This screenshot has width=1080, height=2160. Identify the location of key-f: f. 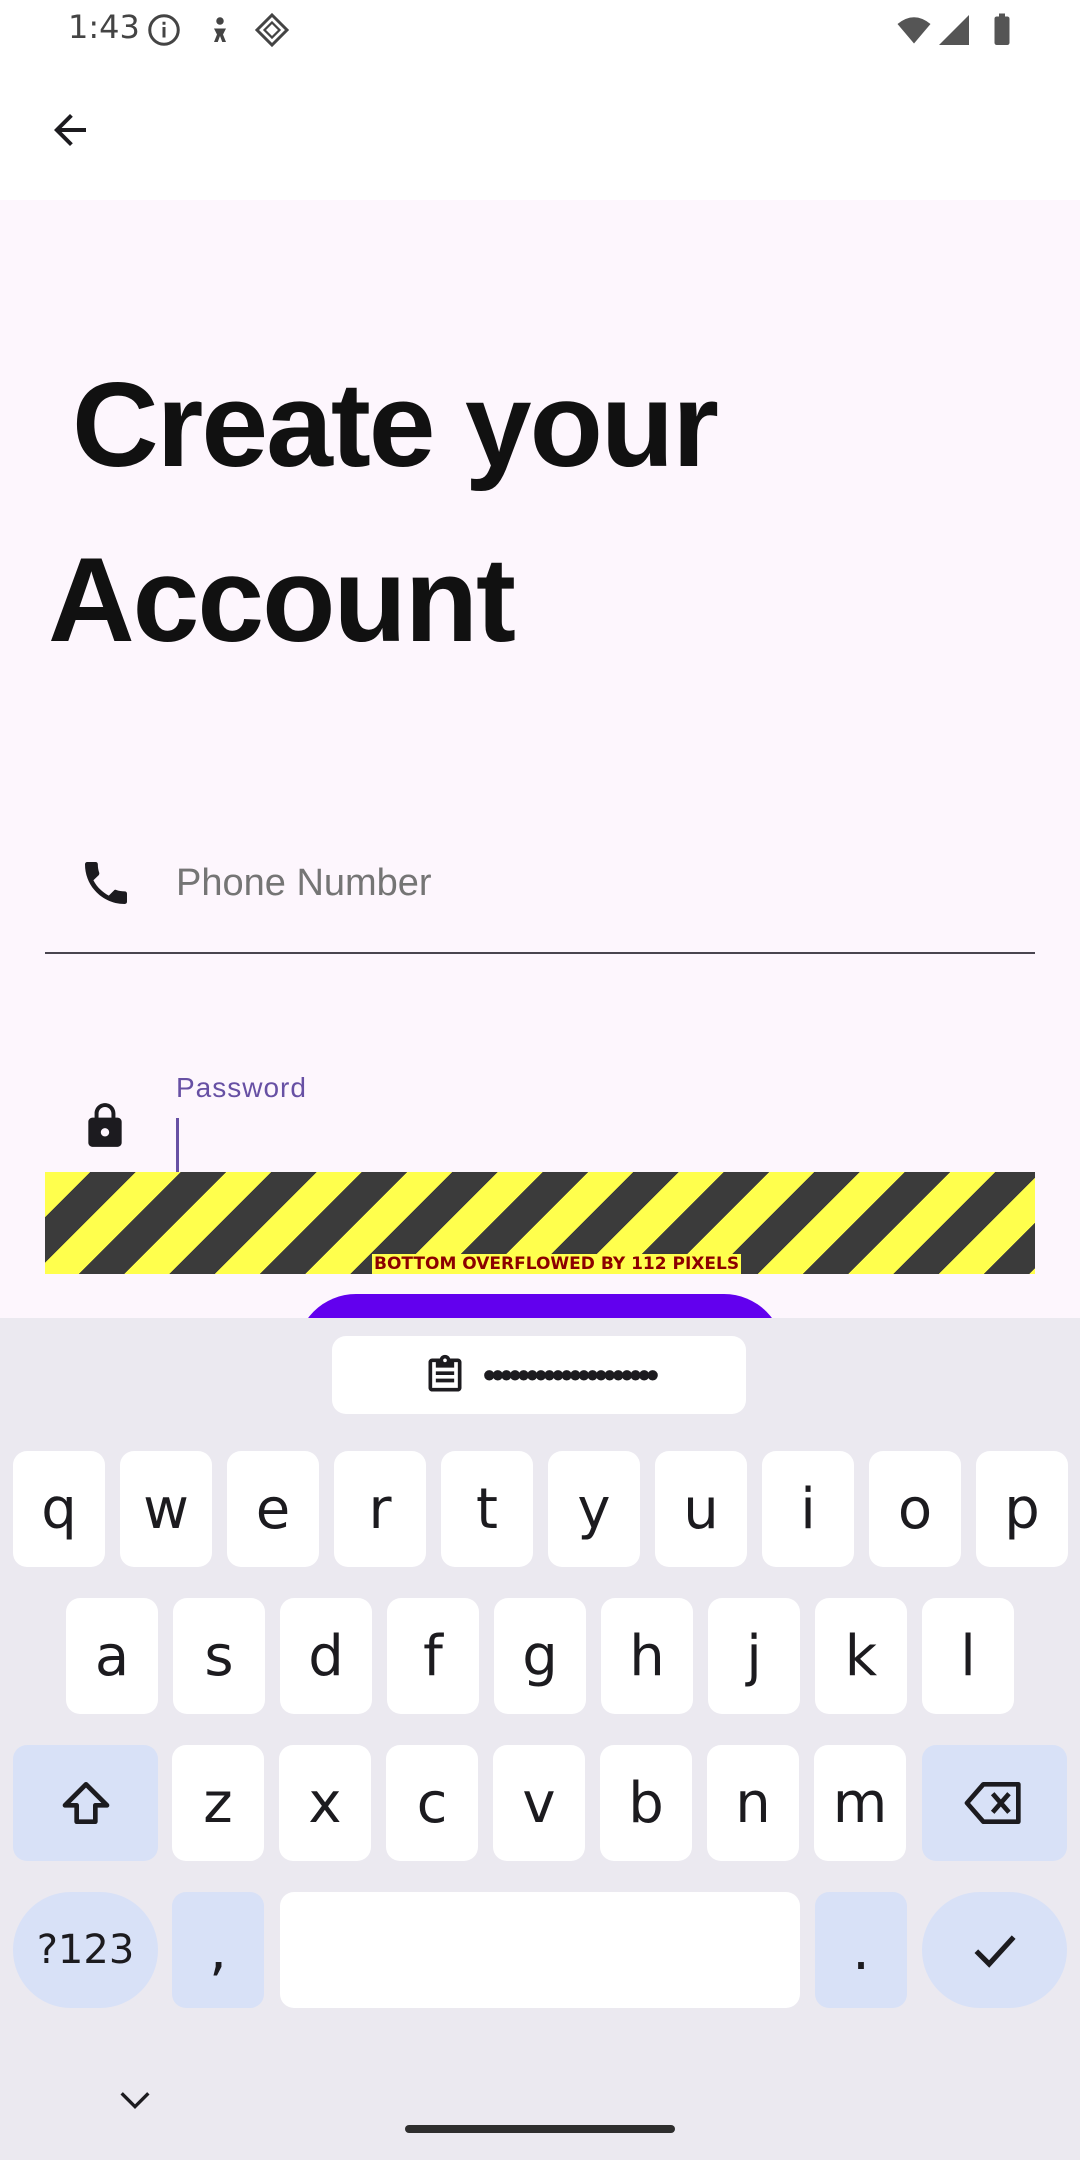
(433, 1656).